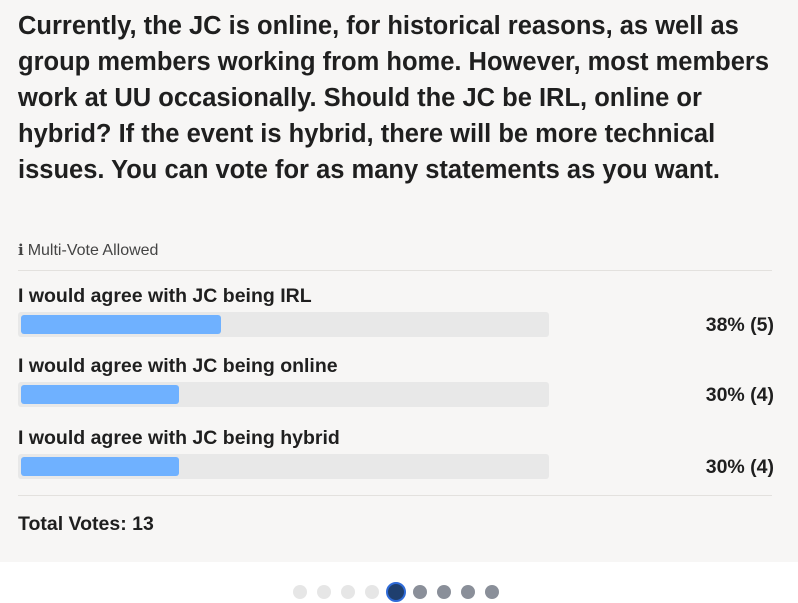 Image resolution: width=798 pixels, height=603 pixels. I want to click on page-dot-active-icon, so click(396, 592).